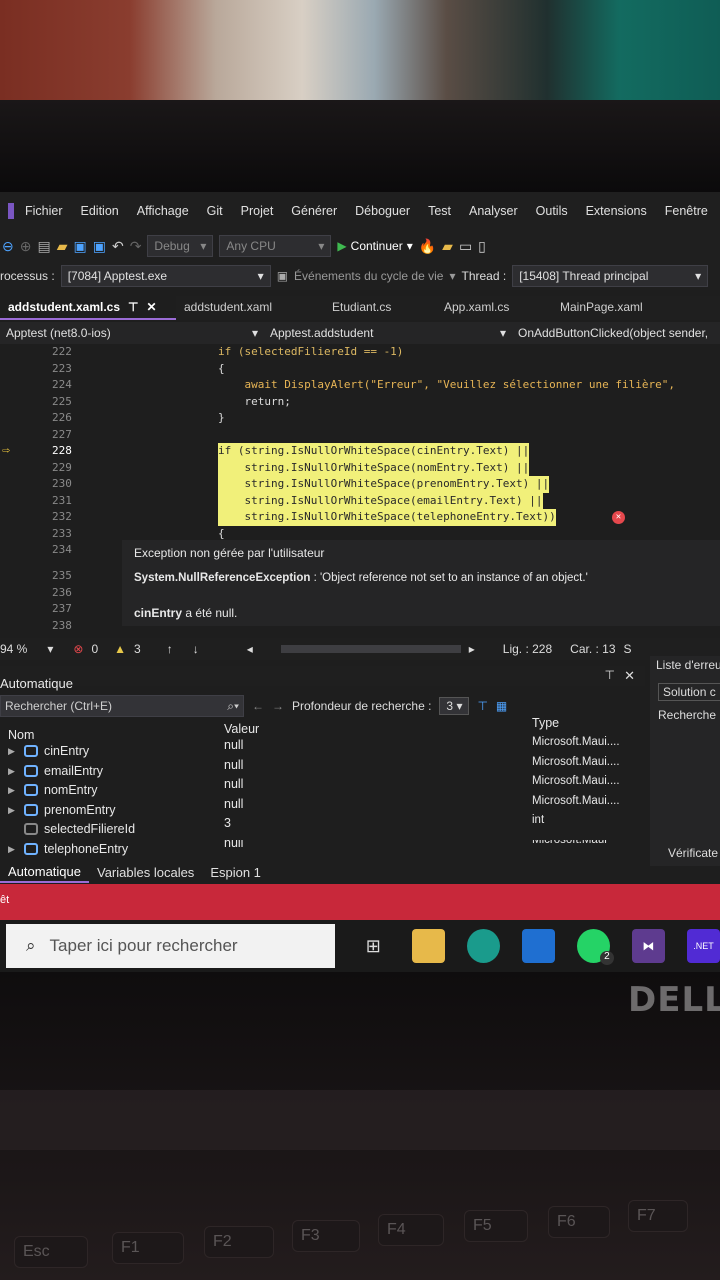 This screenshot has height=1280, width=720. Describe the element at coordinates (50, 649) in the screenshot. I see `chevron-down-icon: ▾` at that location.